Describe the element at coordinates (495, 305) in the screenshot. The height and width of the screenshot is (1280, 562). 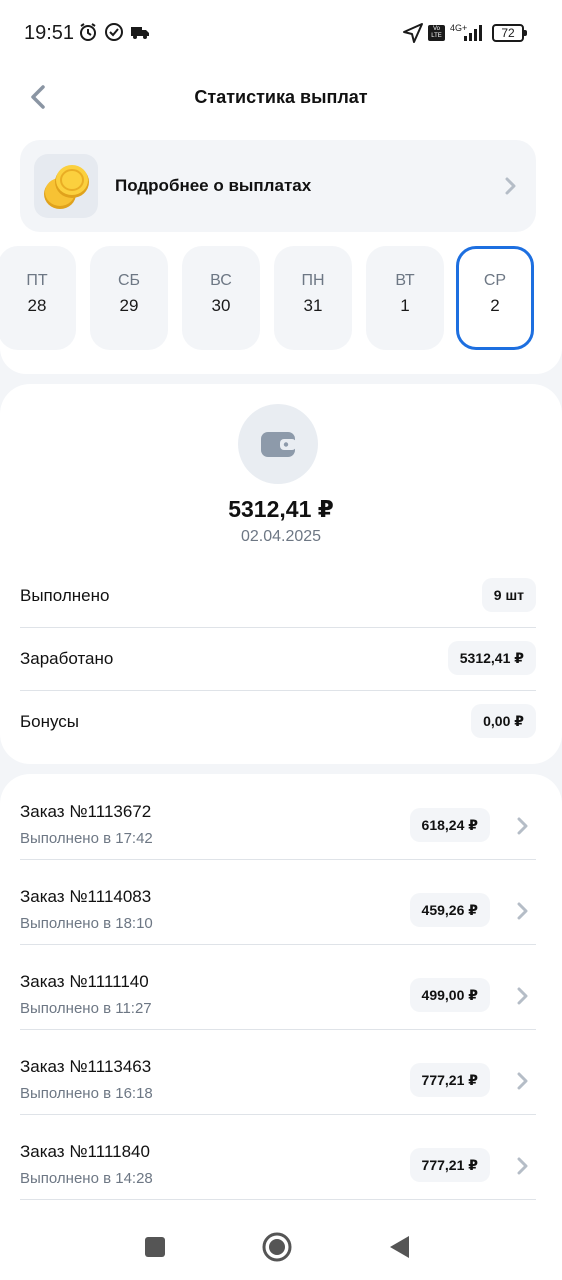
I see `day-number: 2` at that location.